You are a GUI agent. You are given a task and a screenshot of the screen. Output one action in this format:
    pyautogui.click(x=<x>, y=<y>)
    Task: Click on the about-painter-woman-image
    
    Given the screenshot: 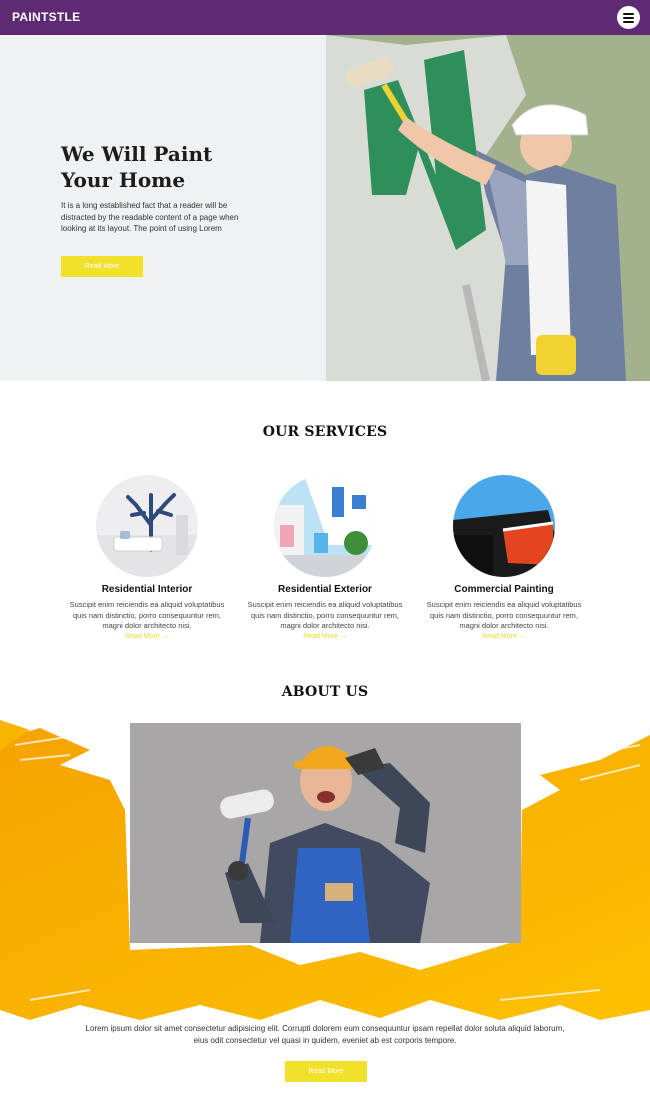 What is the action you would take?
    pyautogui.click(x=325, y=833)
    